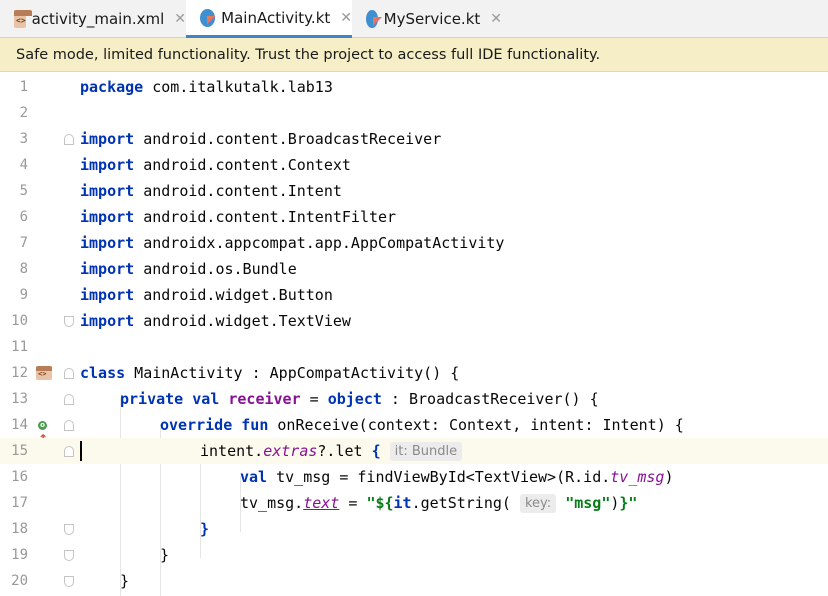 The height and width of the screenshot is (596, 828). Describe the element at coordinates (19, 321) in the screenshot. I see `line-number: 10` at that location.